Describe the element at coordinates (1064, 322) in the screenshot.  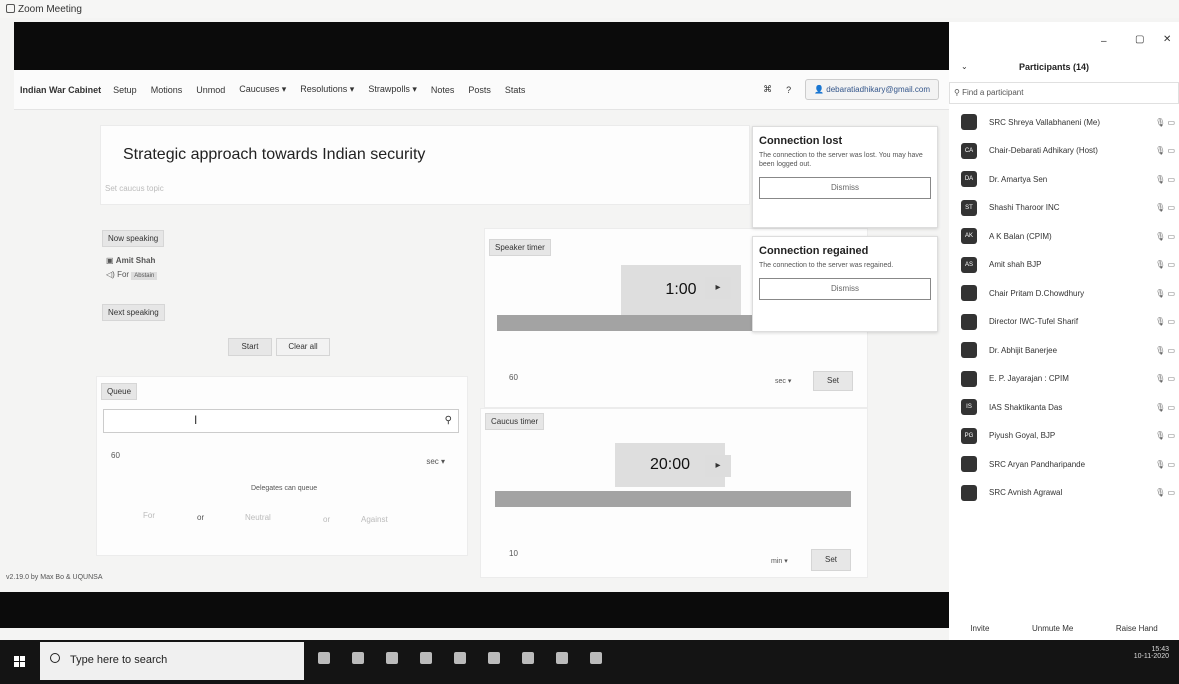
I see `participant-row: Director IWC-Tufel Sharif 🎙 ▭` at that location.